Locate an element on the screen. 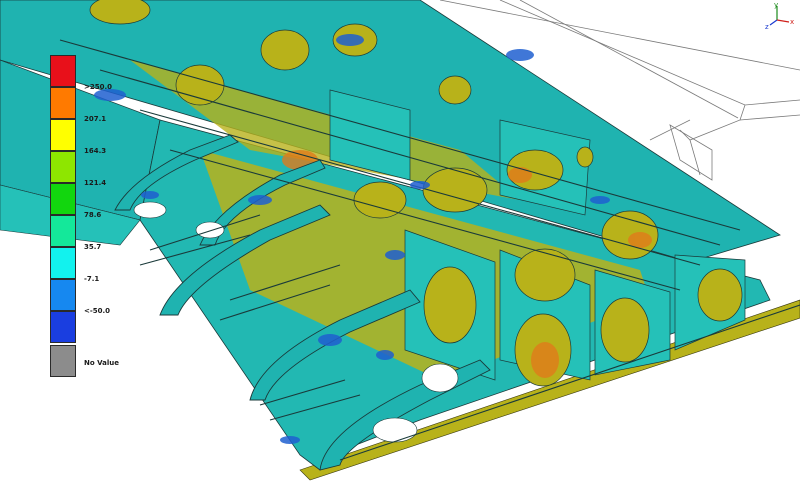 The height and width of the screenshot is (491, 800). legend-no-value-swatch is located at coordinates (63, 361).